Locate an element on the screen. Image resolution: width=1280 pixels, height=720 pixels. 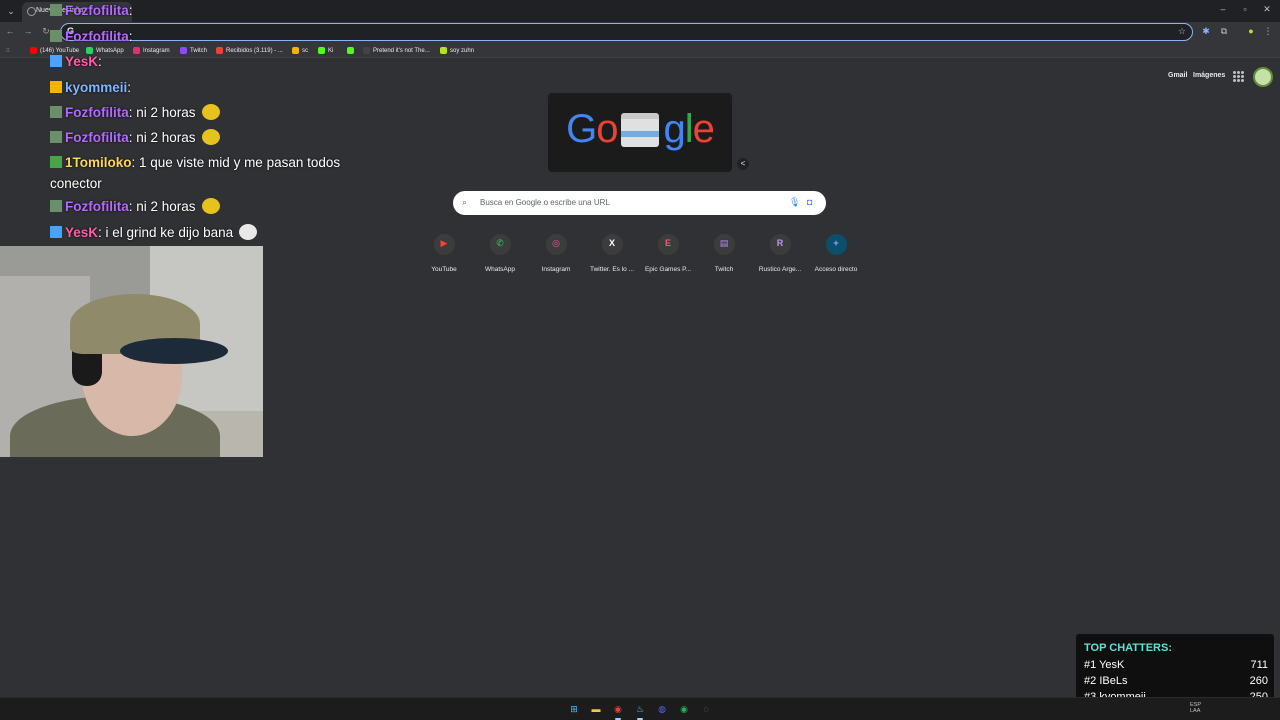
images-link: Imágenes is located at coordinates (1209, 75).